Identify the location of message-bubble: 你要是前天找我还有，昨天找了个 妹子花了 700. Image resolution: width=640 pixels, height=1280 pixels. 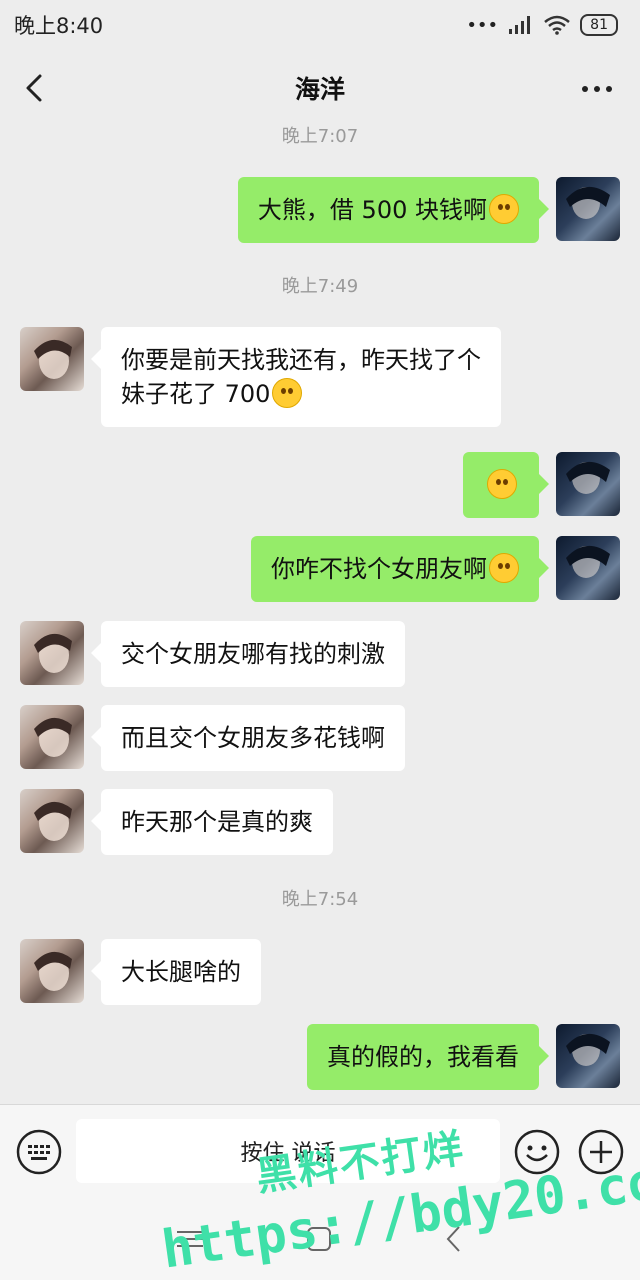
(296, 377).